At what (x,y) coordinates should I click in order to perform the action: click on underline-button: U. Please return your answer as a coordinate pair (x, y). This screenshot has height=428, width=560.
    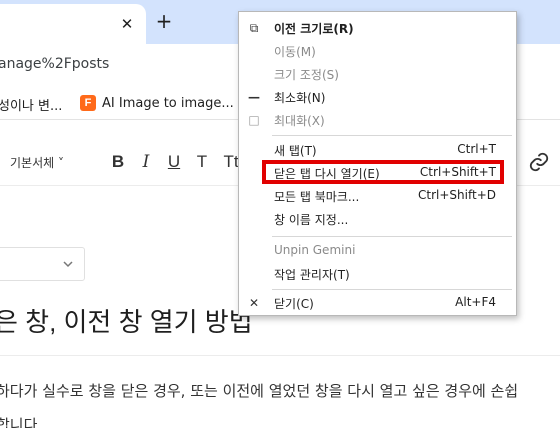
    Looking at the image, I should click on (174, 162).